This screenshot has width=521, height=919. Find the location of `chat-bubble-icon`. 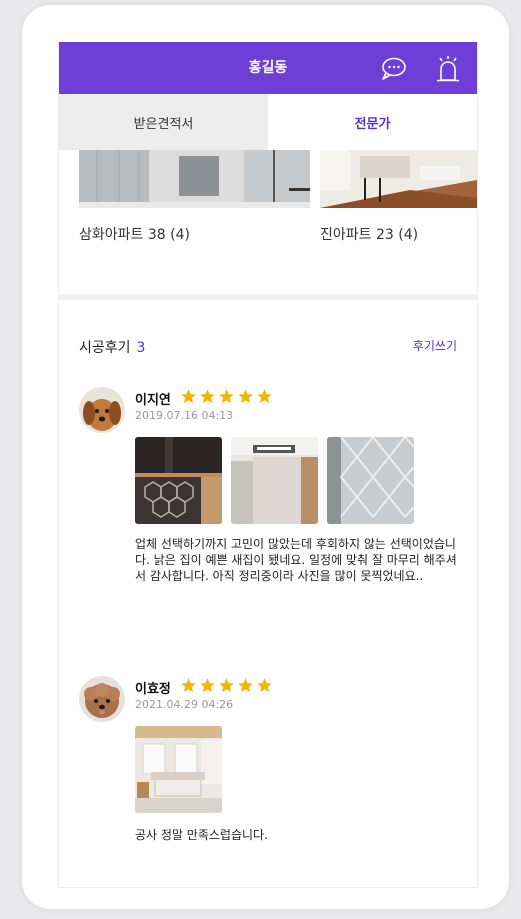

chat-bubble-icon is located at coordinates (393, 69).